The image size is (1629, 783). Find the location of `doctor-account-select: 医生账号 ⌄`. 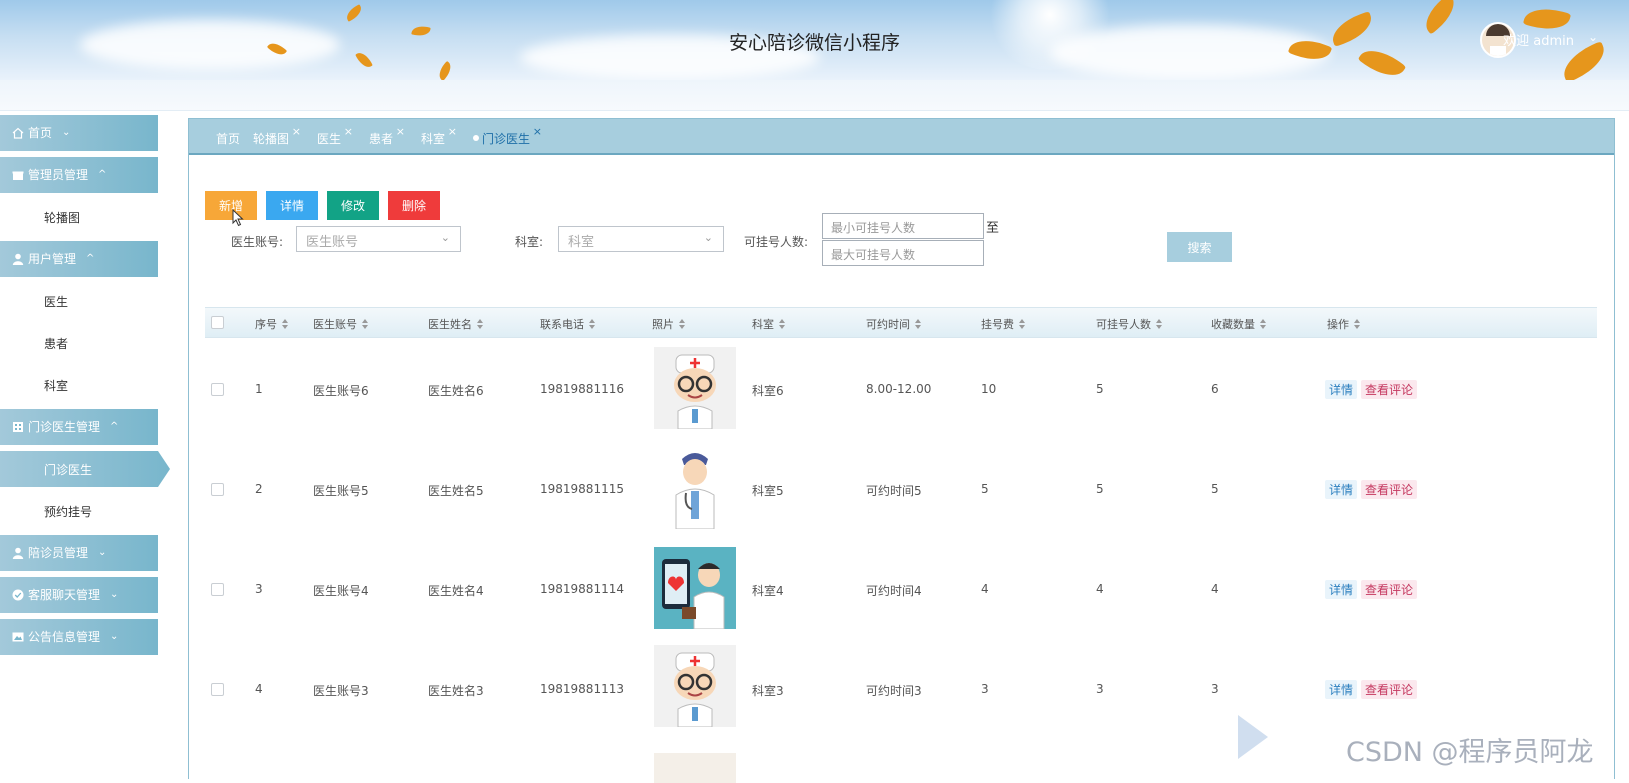

doctor-account-select: 医生账号 ⌄ is located at coordinates (378, 239).